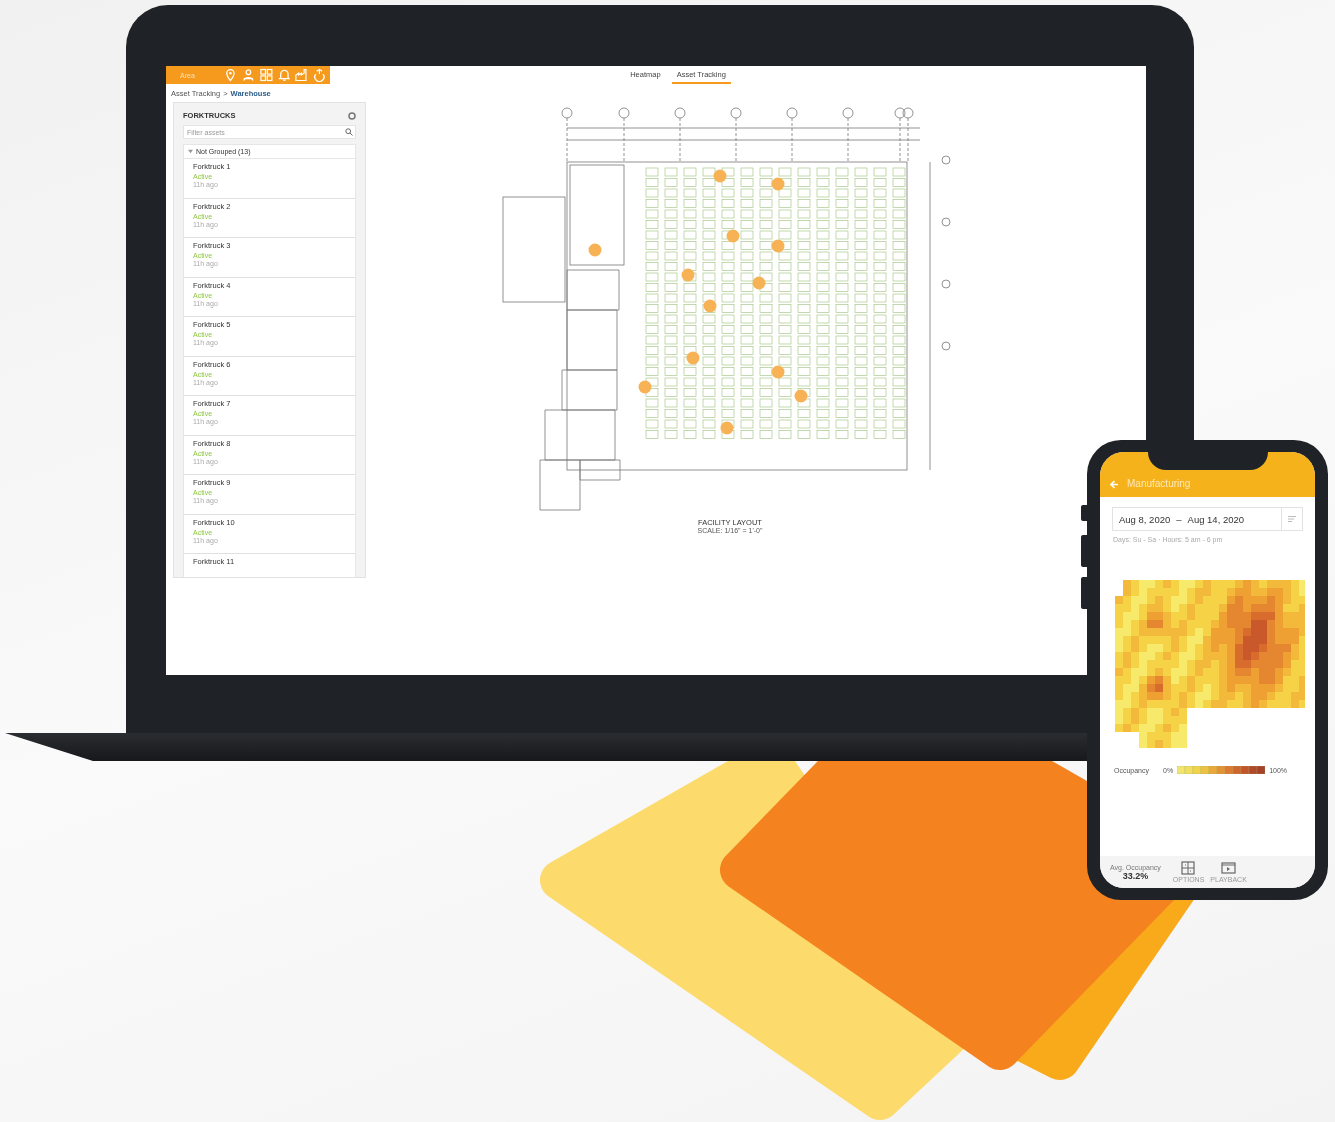  Describe the element at coordinates (319, 75) in the screenshot. I see `refresh-icon` at that location.